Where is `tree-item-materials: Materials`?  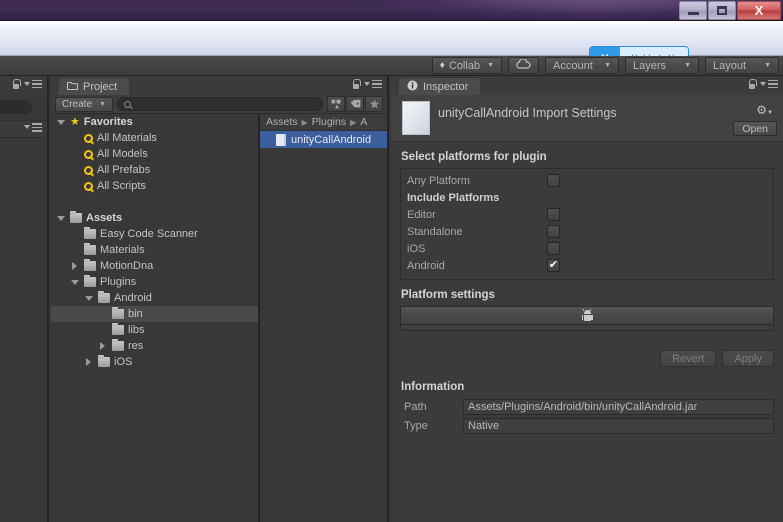 tree-item-materials: Materials is located at coordinates (154, 250).